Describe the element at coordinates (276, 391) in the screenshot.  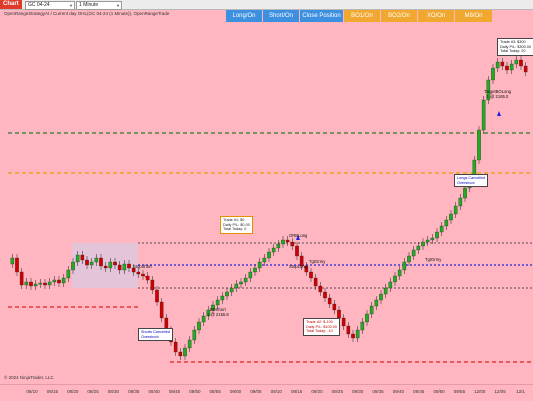
I see `time-axis-tick: 09/10` at that location.